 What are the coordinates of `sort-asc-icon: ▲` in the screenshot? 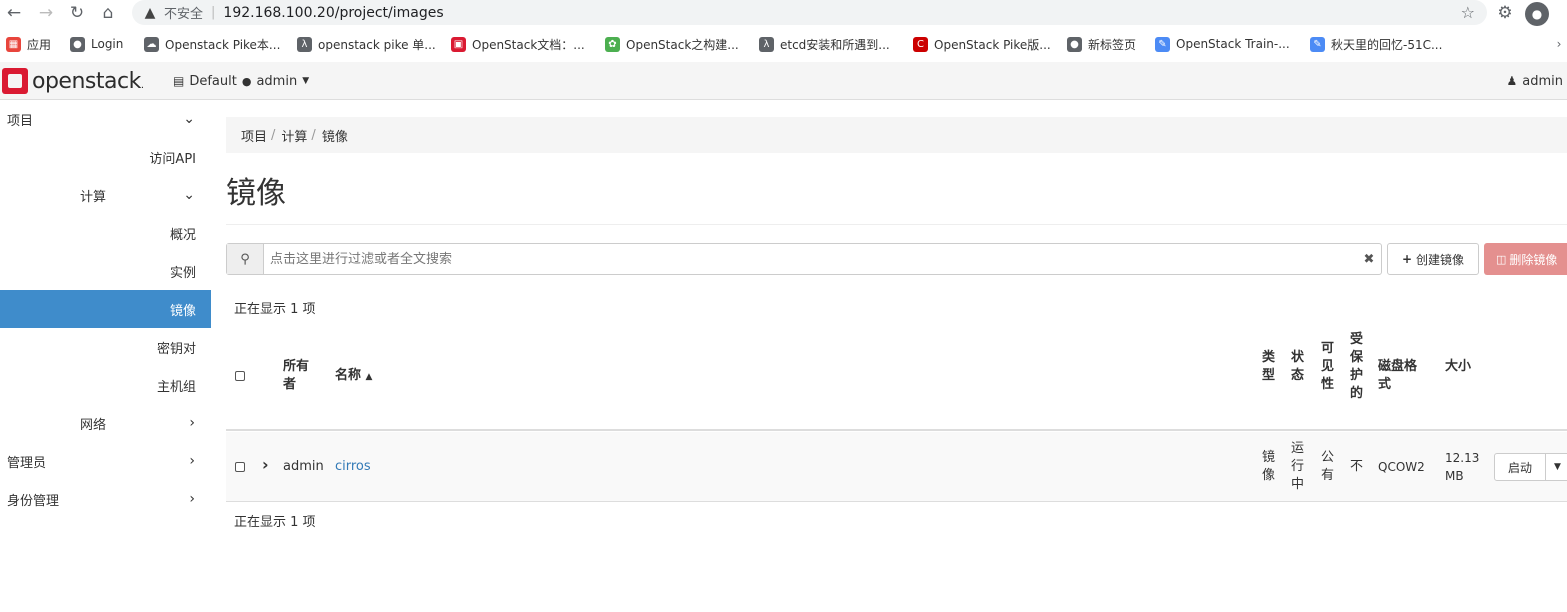 It's located at (369, 377).